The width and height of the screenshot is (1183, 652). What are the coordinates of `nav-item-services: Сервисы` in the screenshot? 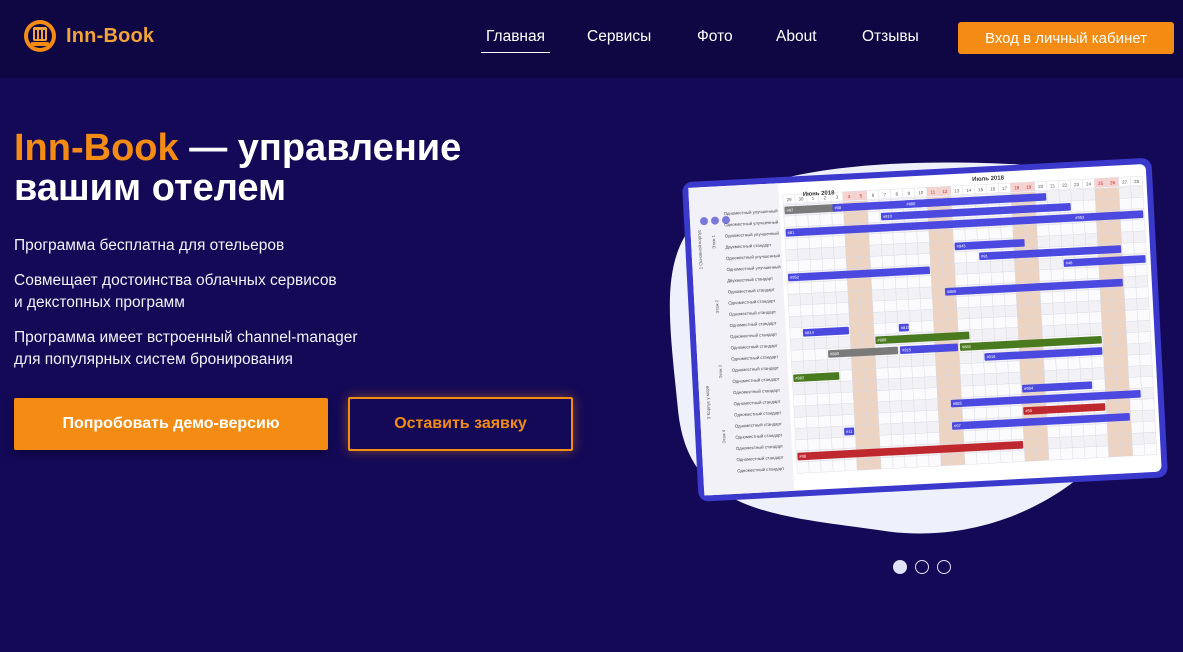 It's located at (619, 40).